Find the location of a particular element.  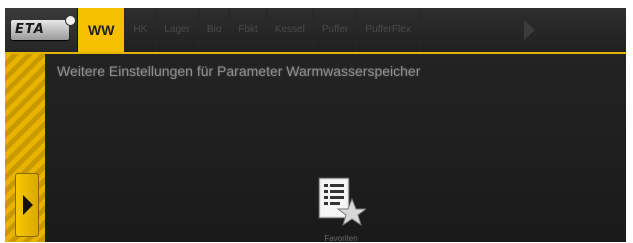

favorites-label: Favoriten is located at coordinates (341, 238).